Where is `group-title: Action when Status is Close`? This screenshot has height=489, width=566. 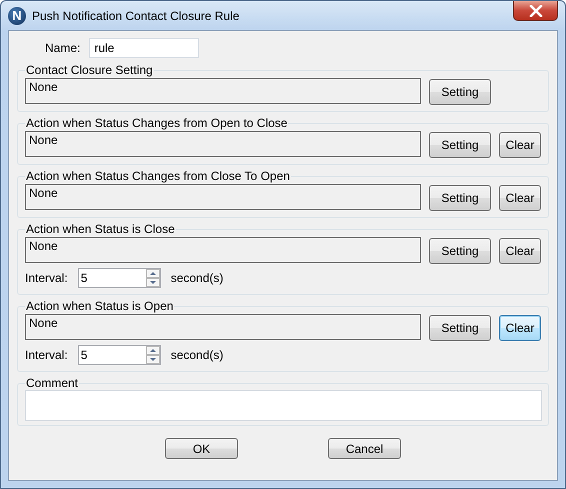 group-title: Action when Status is Close is located at coordinates (100, 229).